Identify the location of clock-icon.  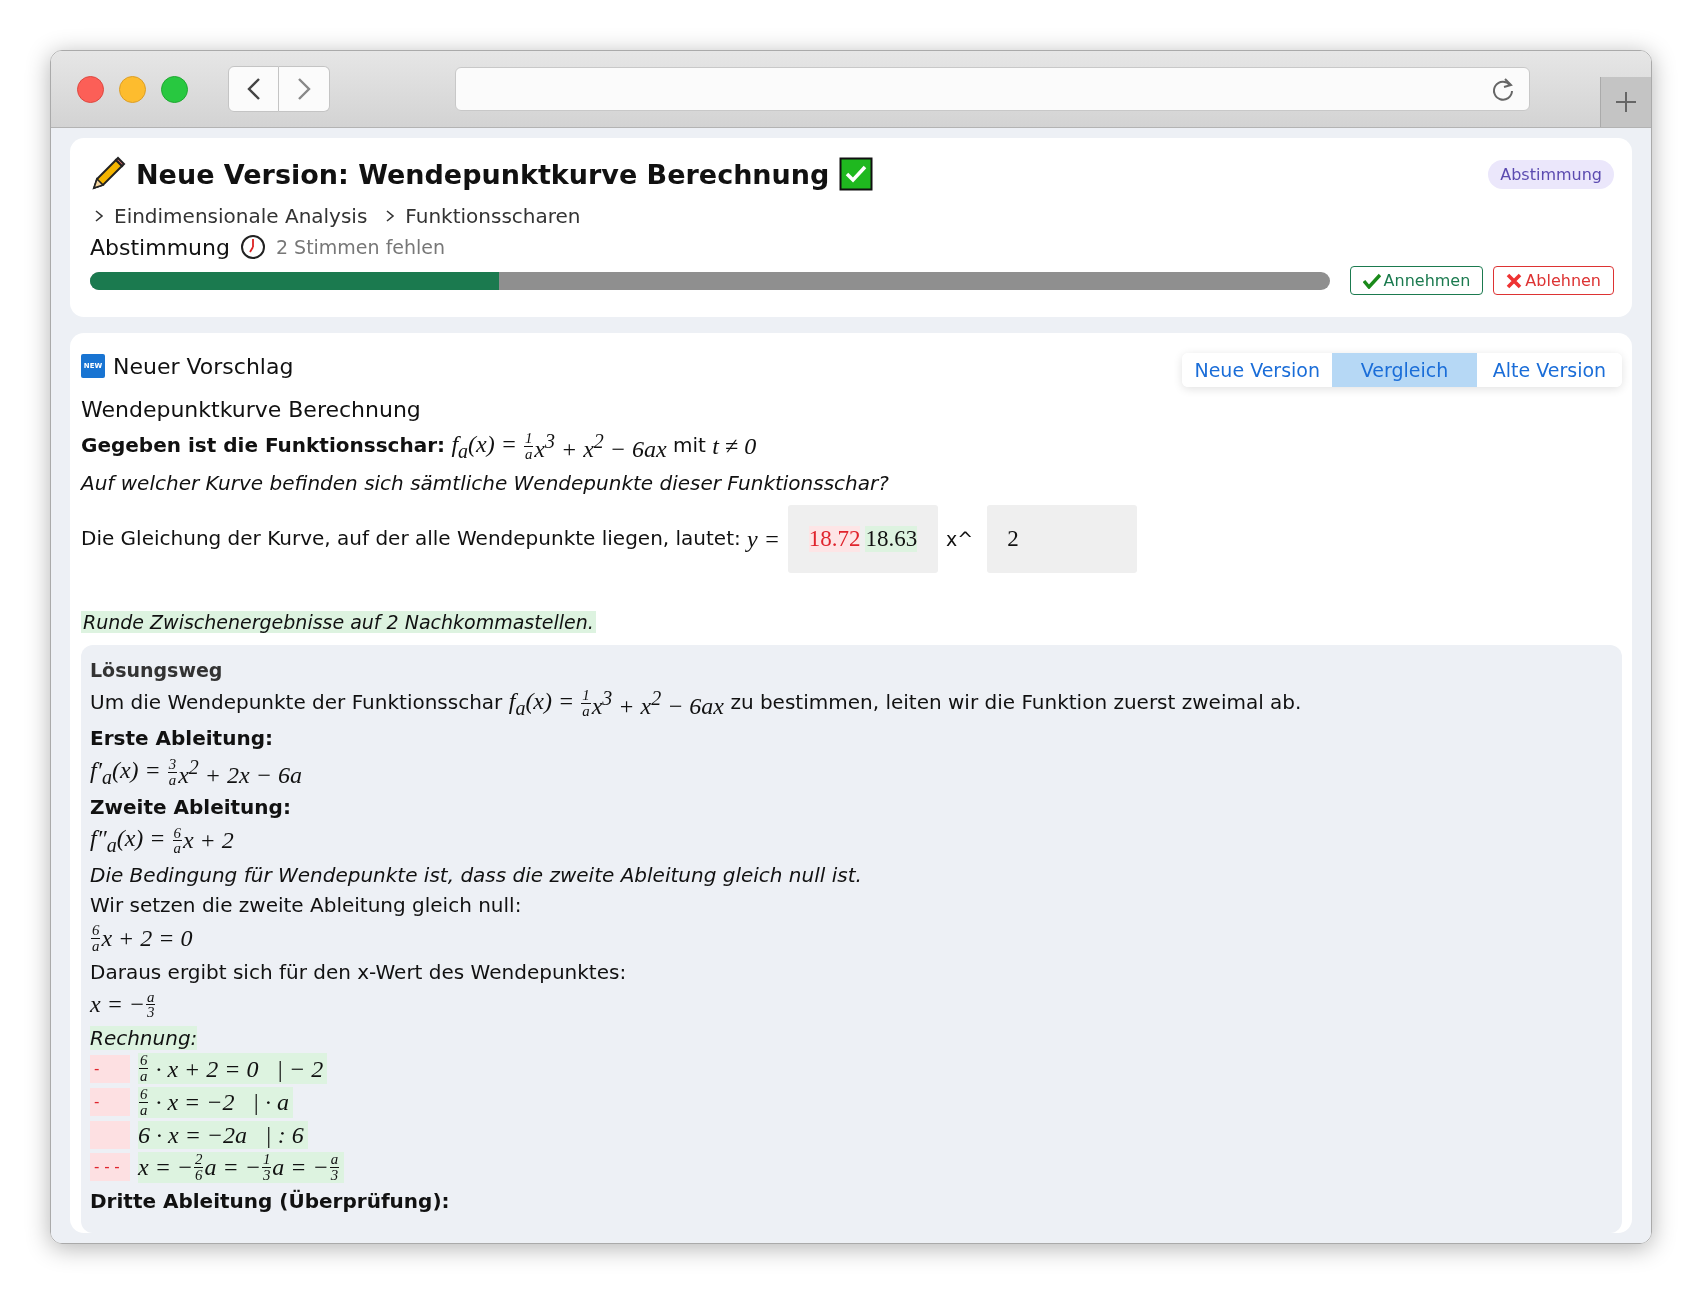
(252, 247).